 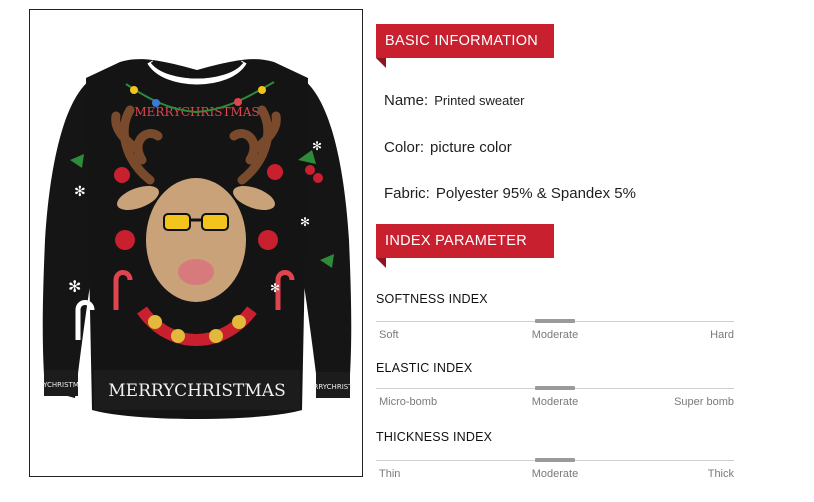 I want to click on scale-high-label: Hard, so click(x=722, y=335).